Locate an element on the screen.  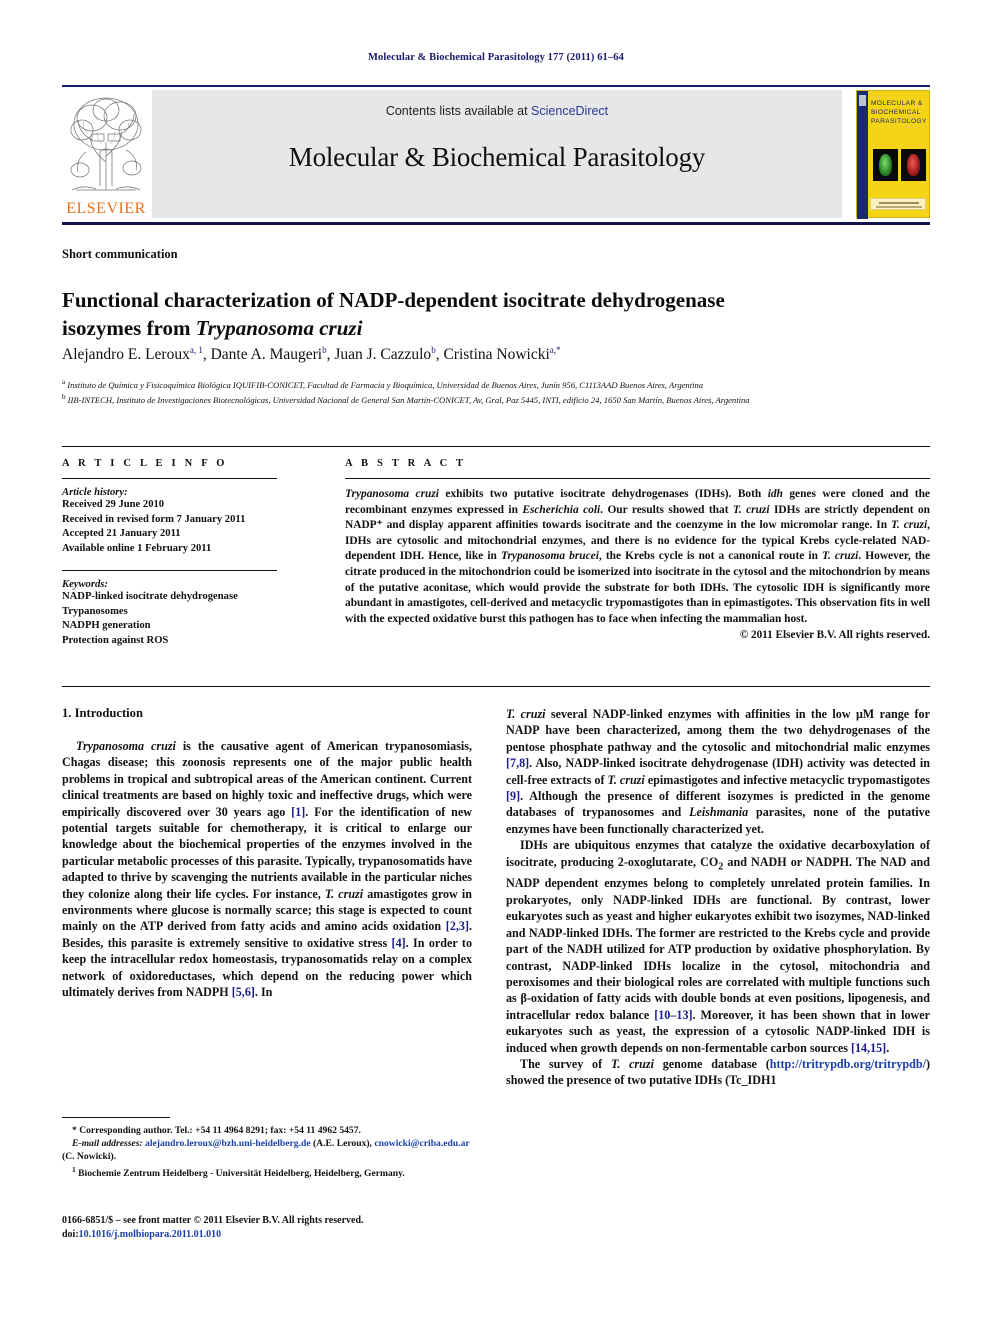
email-owner-leroux: (A.E. Leroux), is located at coordinates (341, 1143).